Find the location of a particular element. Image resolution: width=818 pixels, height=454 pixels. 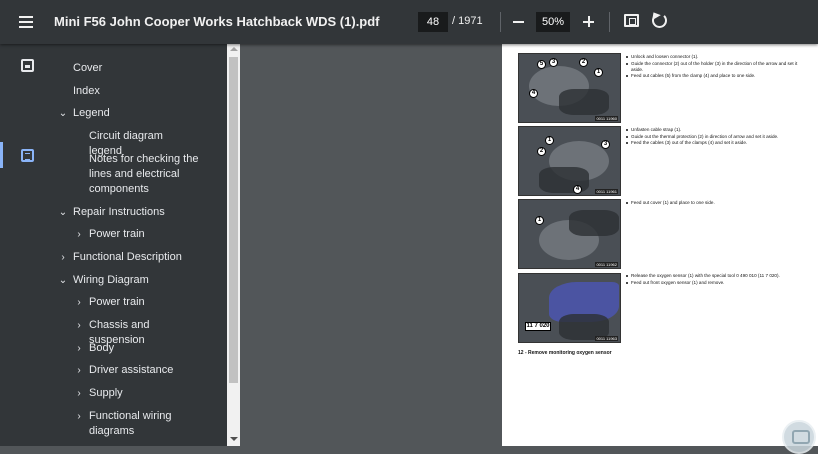

thumbnails-icon is located at coordinates (27, 65).